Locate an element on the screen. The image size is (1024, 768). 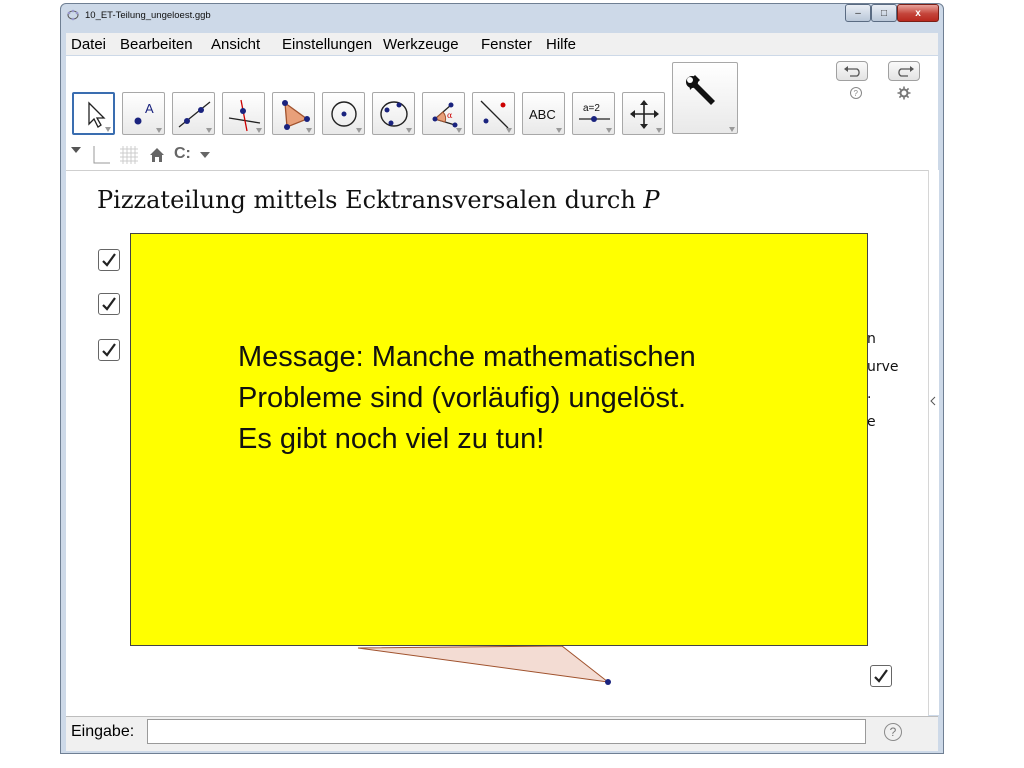
help-icon: ? is located at coordinates (856, 93).